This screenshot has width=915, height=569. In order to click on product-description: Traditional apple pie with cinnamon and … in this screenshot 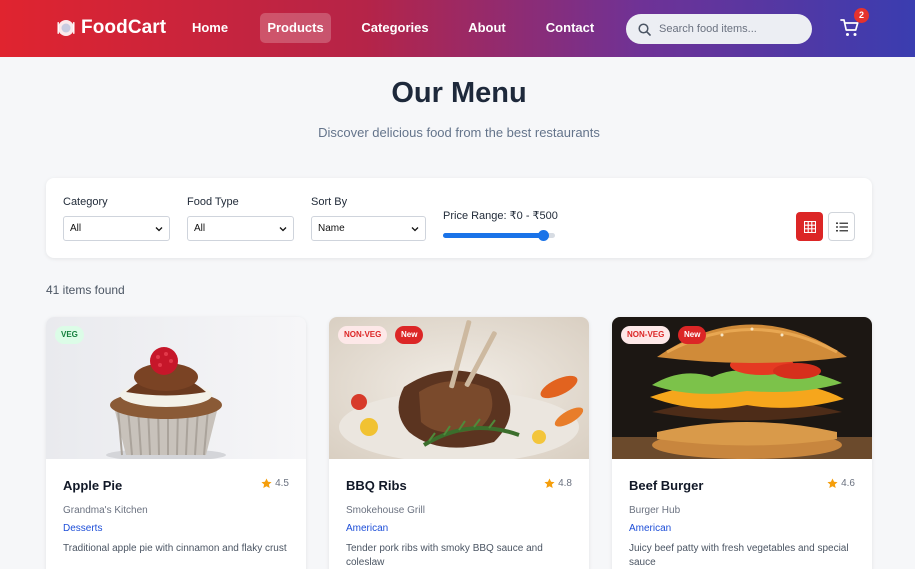, I will do `click(175, 548)`.